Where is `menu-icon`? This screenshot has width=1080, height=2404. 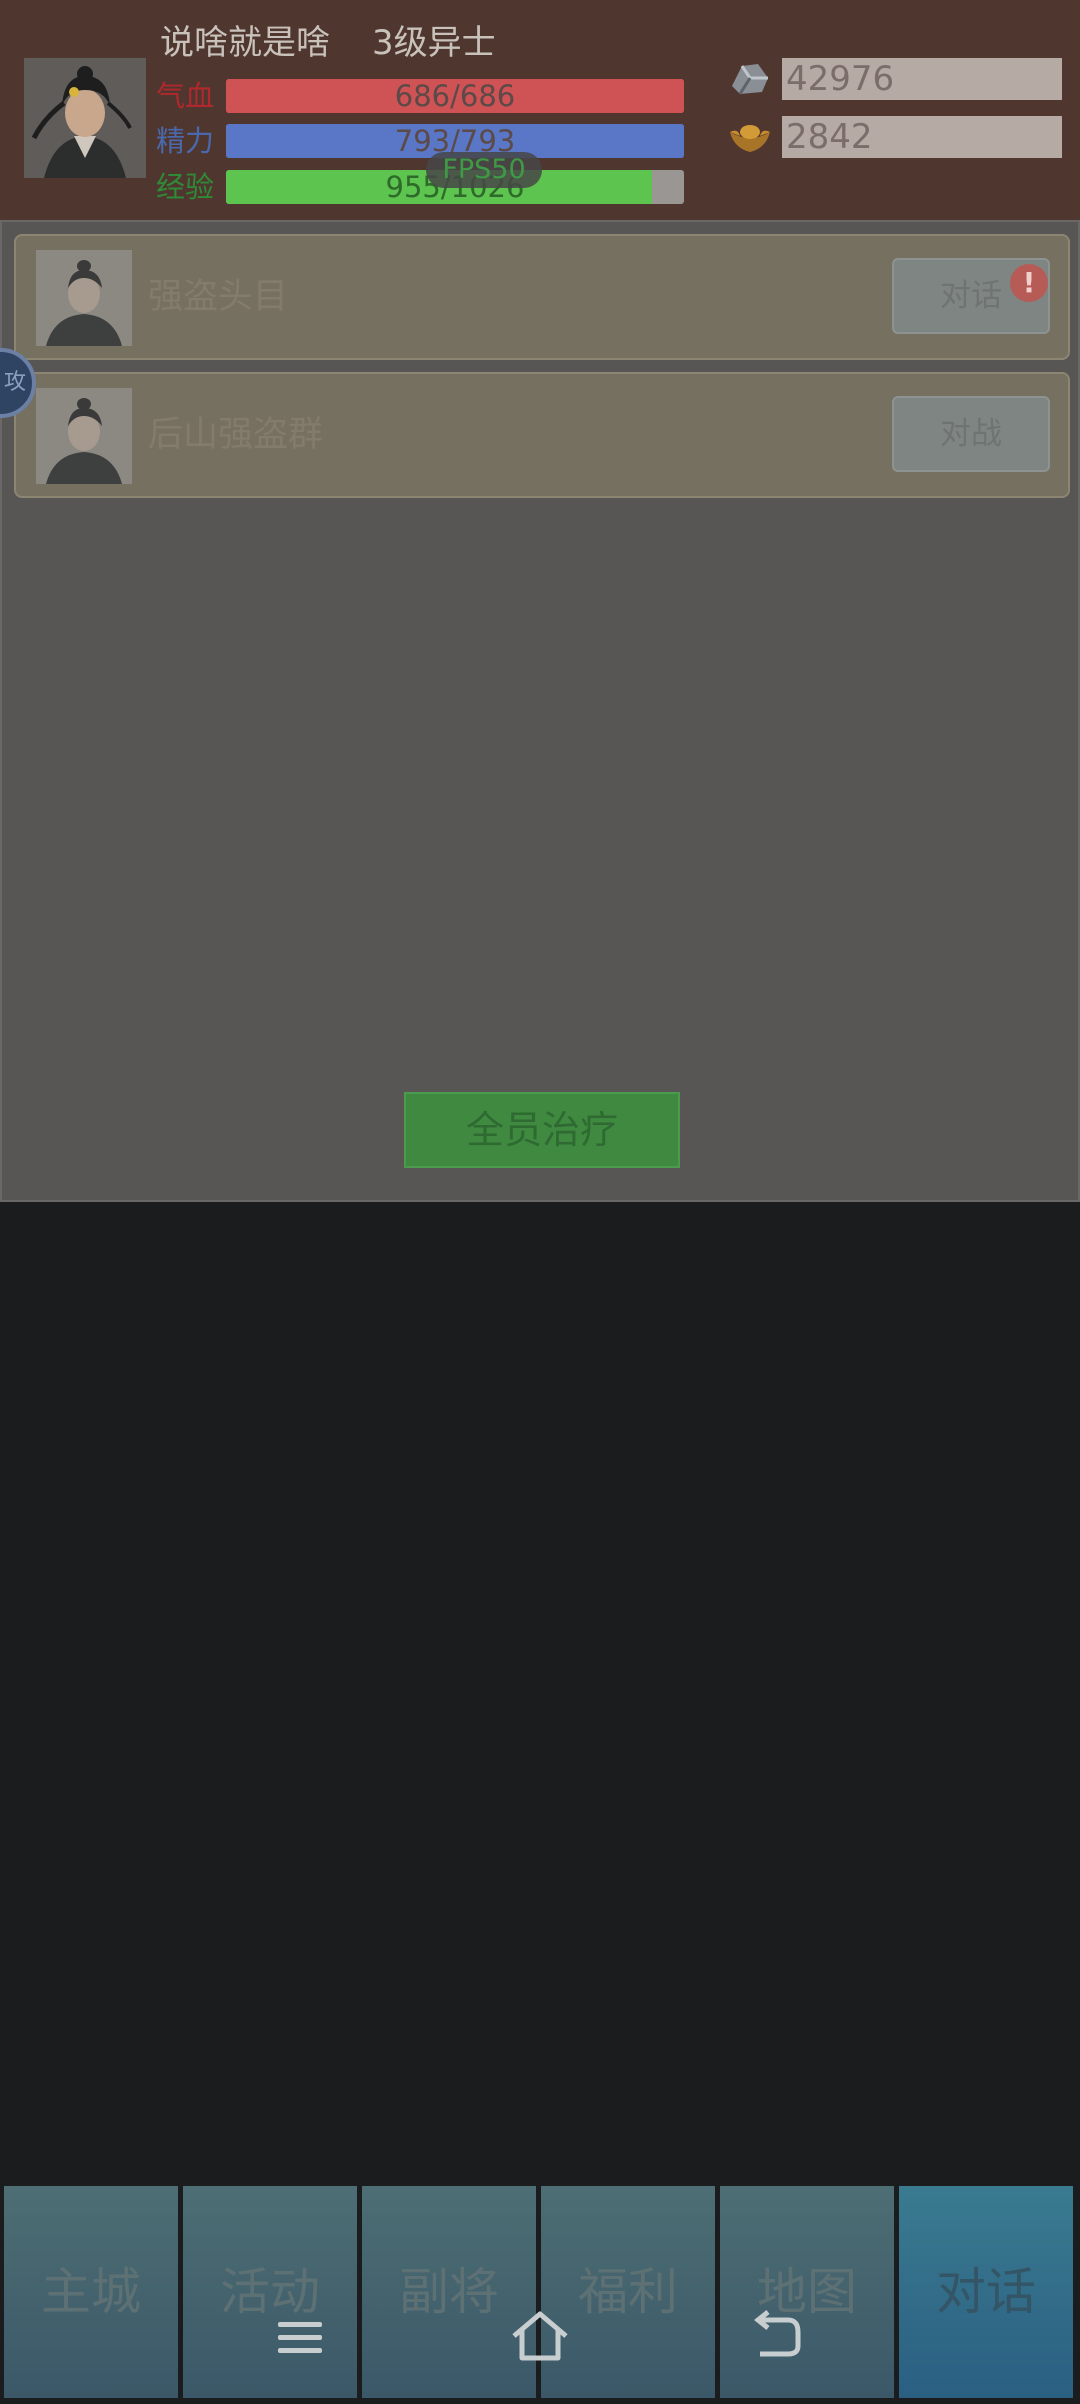 menu-icon is located at coordinates (300, 2340).